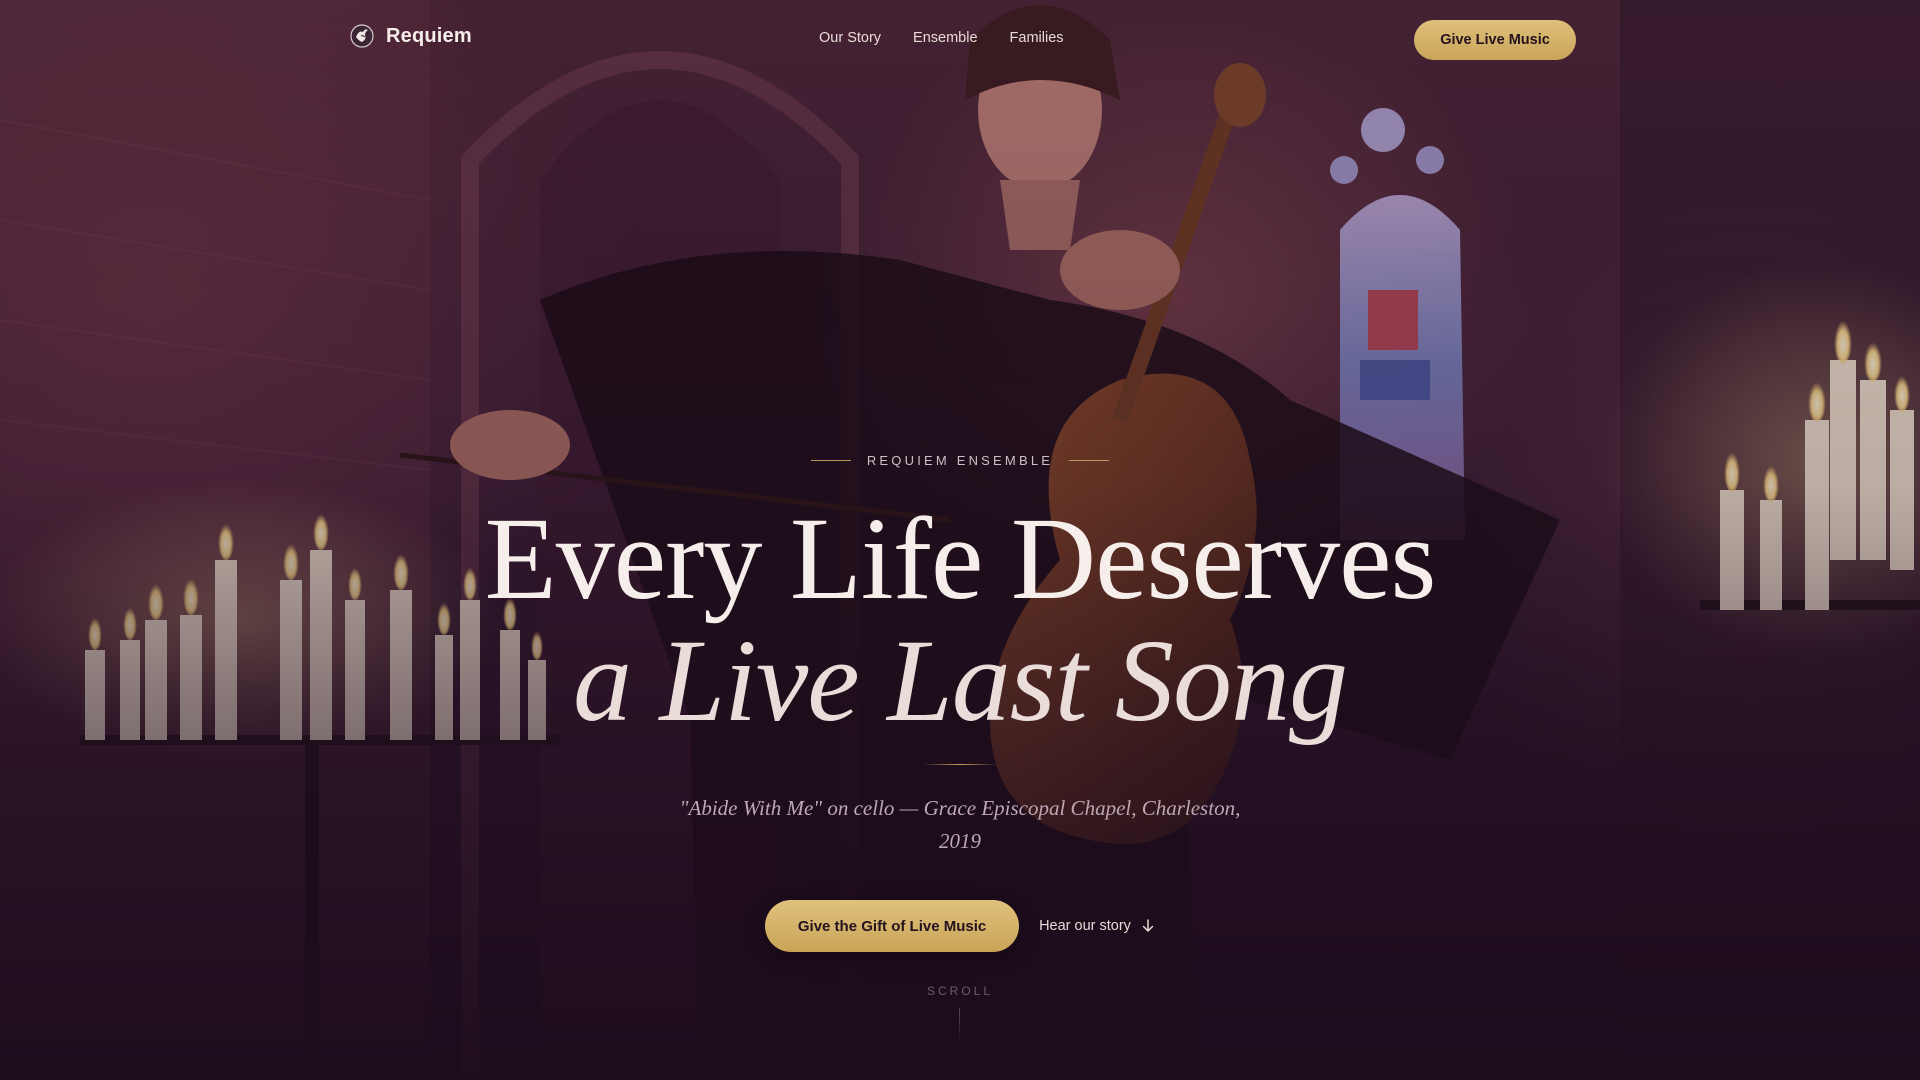 The image size is (1920, 1080). Describe the element at coordinates (850, 38) in the screenshot. I see `nav-item-our-story: Our Story` at that location.